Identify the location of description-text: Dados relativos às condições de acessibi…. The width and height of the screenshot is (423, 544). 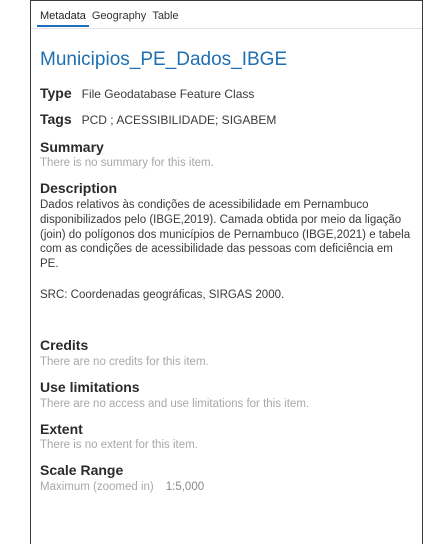
(225, 235).